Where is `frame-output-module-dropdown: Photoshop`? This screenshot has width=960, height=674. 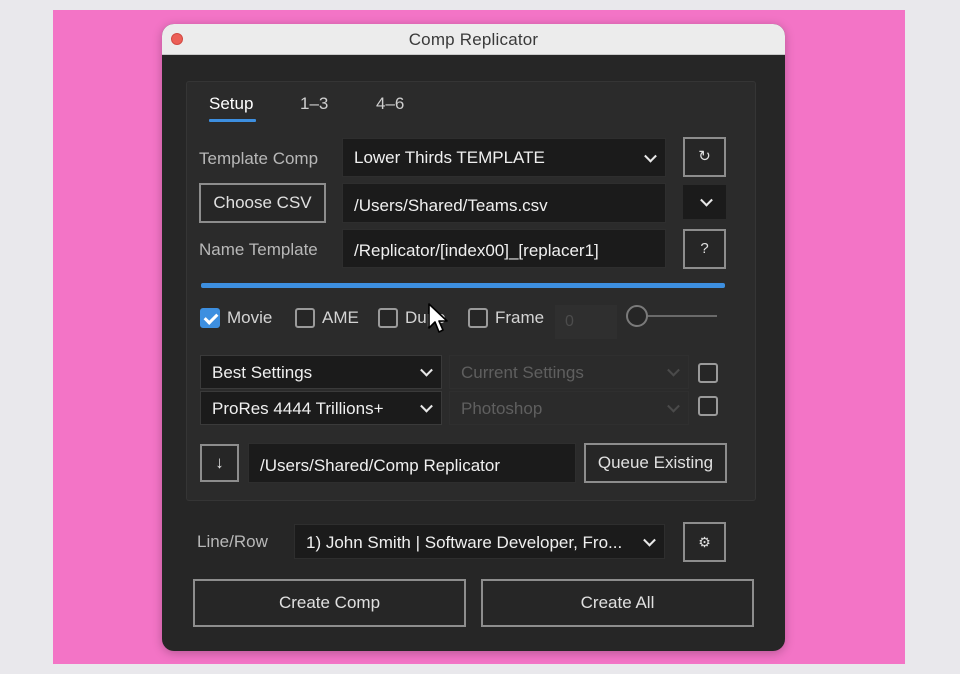 frame-output-module-dropdown: Photoshop is located at coordinates (569, 408).